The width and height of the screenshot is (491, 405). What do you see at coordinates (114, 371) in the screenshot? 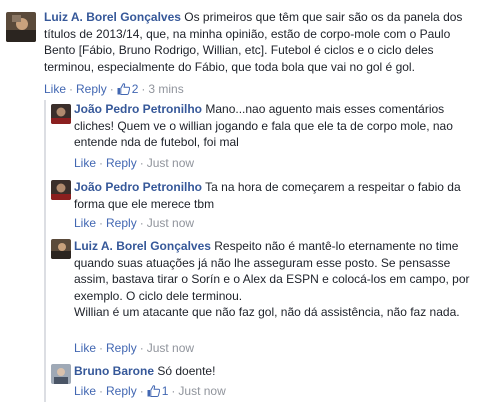
I see `comment-author: Bruno Barone` at bounding box center [114, 371].